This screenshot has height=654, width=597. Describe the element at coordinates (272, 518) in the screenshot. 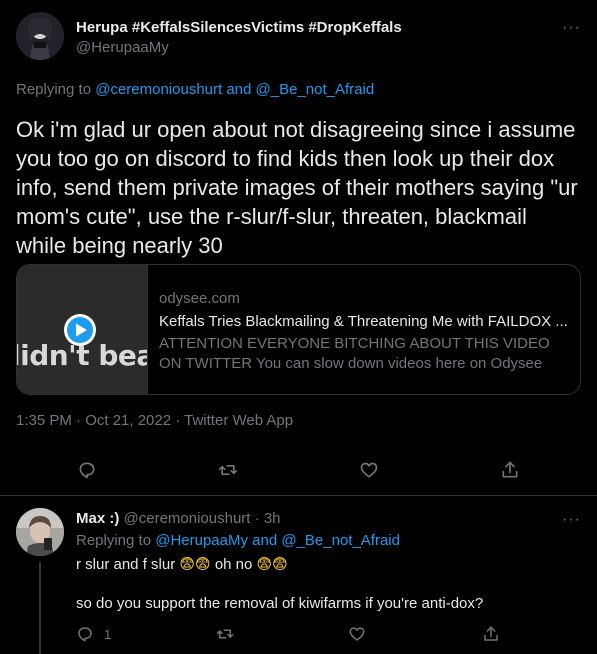

I see `reply-time: 3h` at that location.